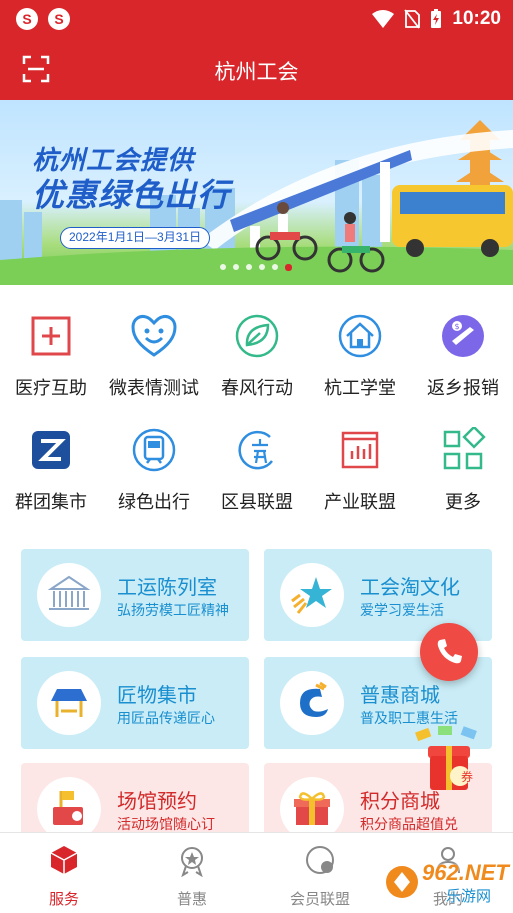  I want to click on grid-more-icon, so click(464, 447).